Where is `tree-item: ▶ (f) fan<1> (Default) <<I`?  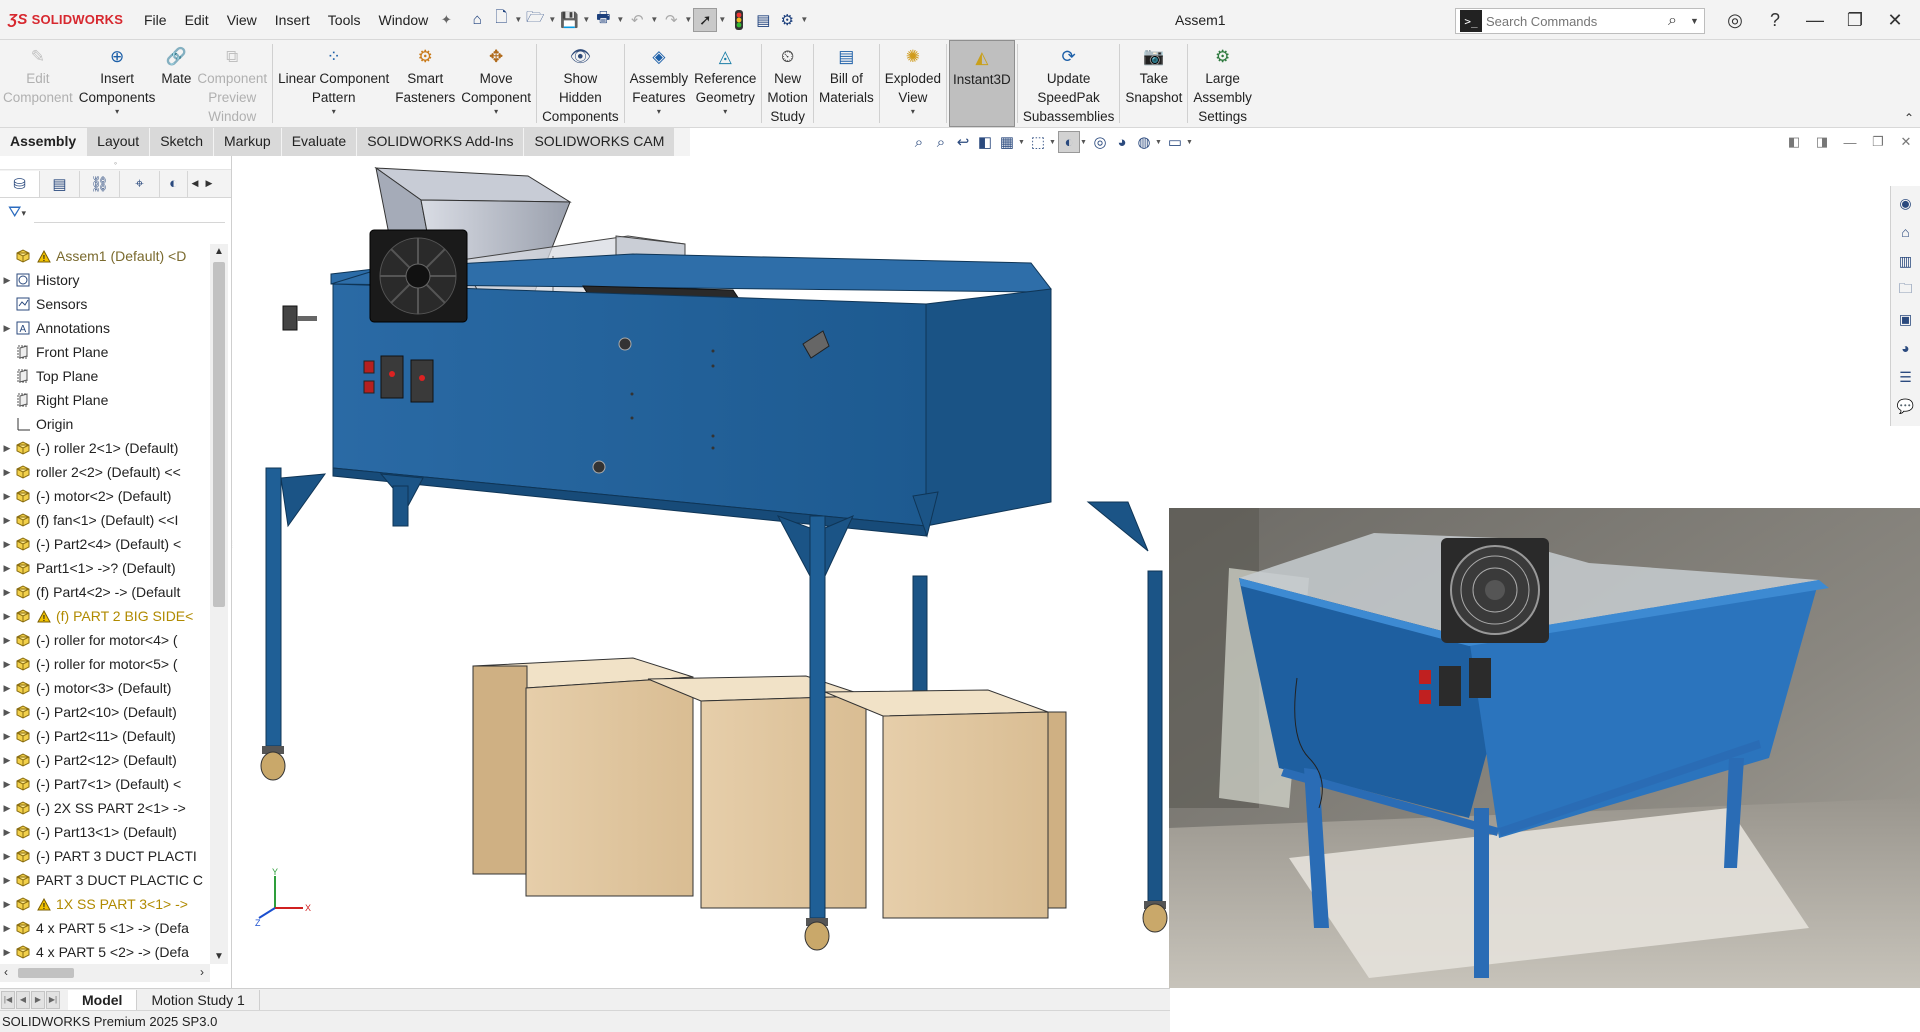
tree-item: ▶ (f) fan<1> (Default) <<I is located at coordinates (105, 520).